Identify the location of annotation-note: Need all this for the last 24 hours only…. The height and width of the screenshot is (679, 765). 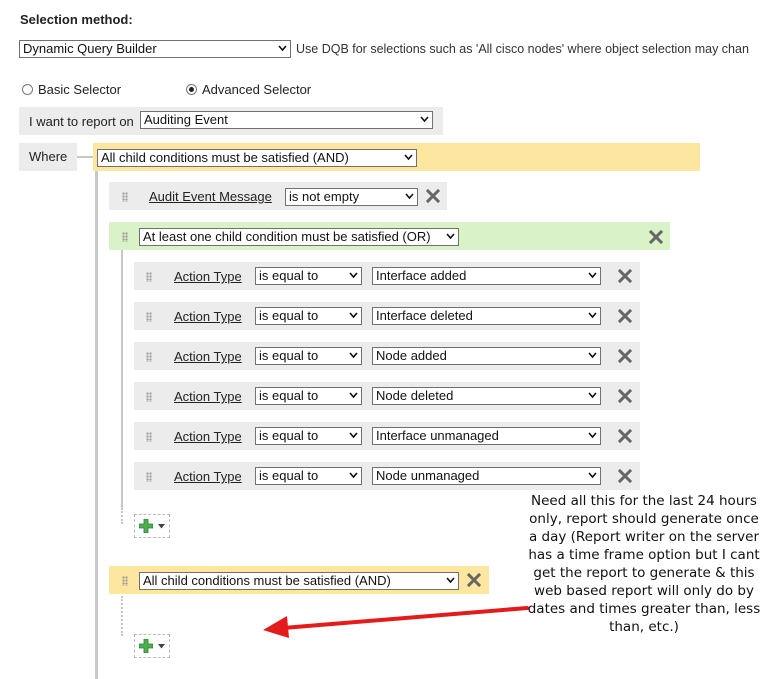
(644, 564).